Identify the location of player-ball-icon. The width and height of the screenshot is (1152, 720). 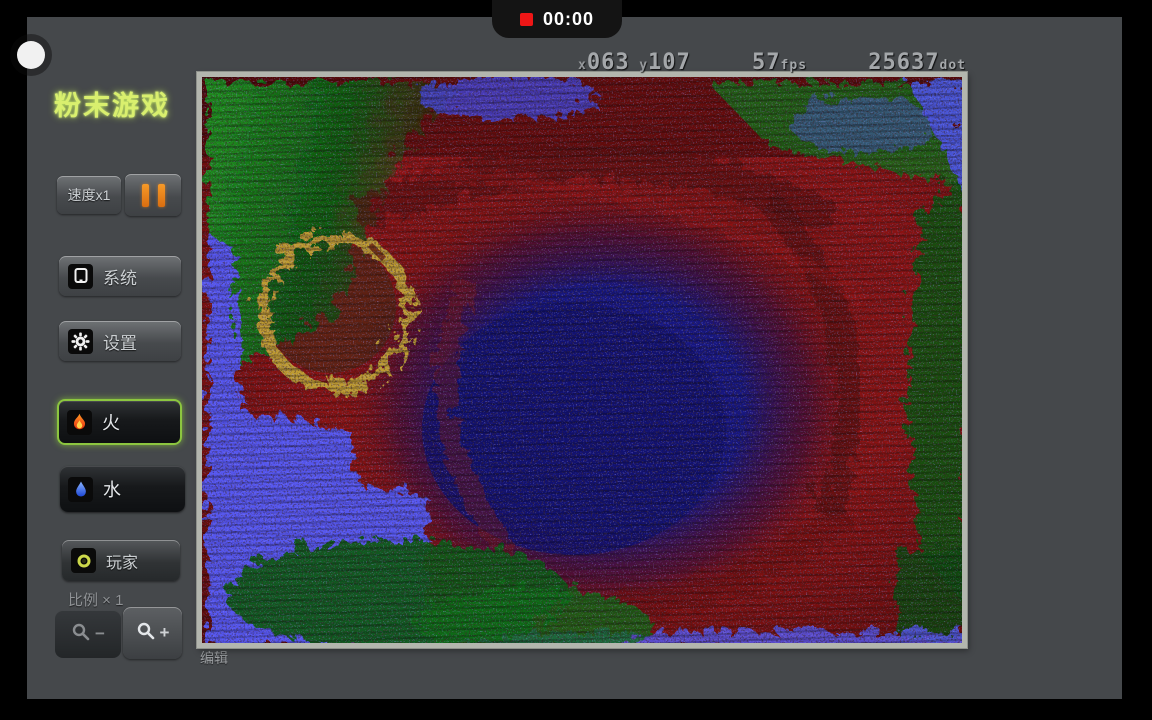
(83, 560).